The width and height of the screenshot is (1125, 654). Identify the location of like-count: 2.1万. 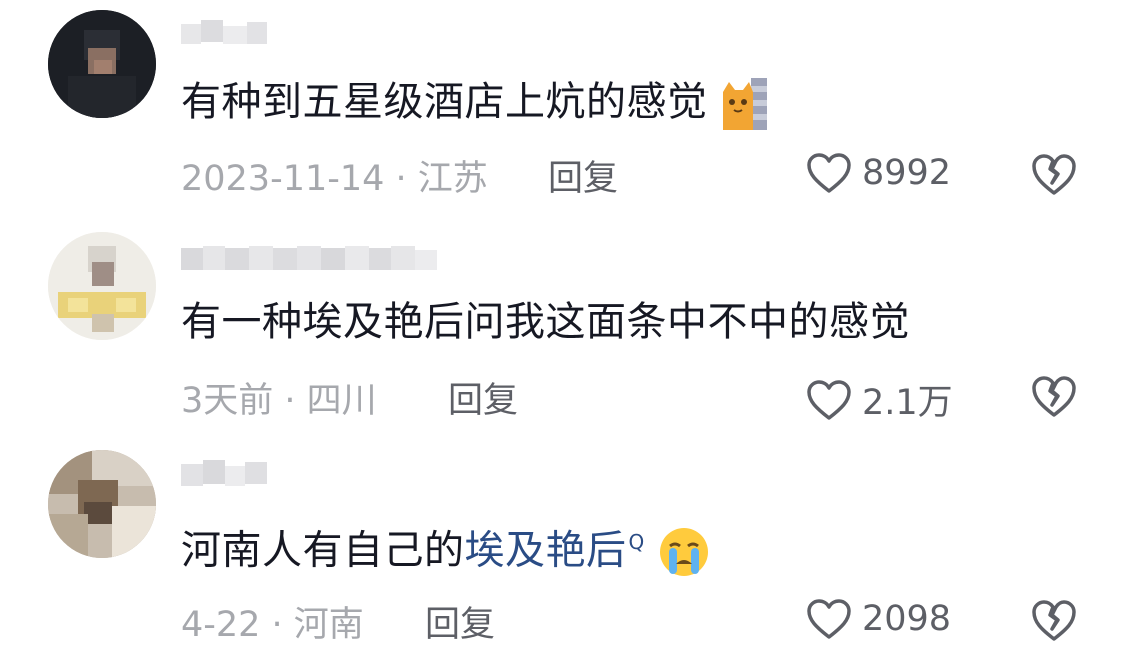
(907, 403).